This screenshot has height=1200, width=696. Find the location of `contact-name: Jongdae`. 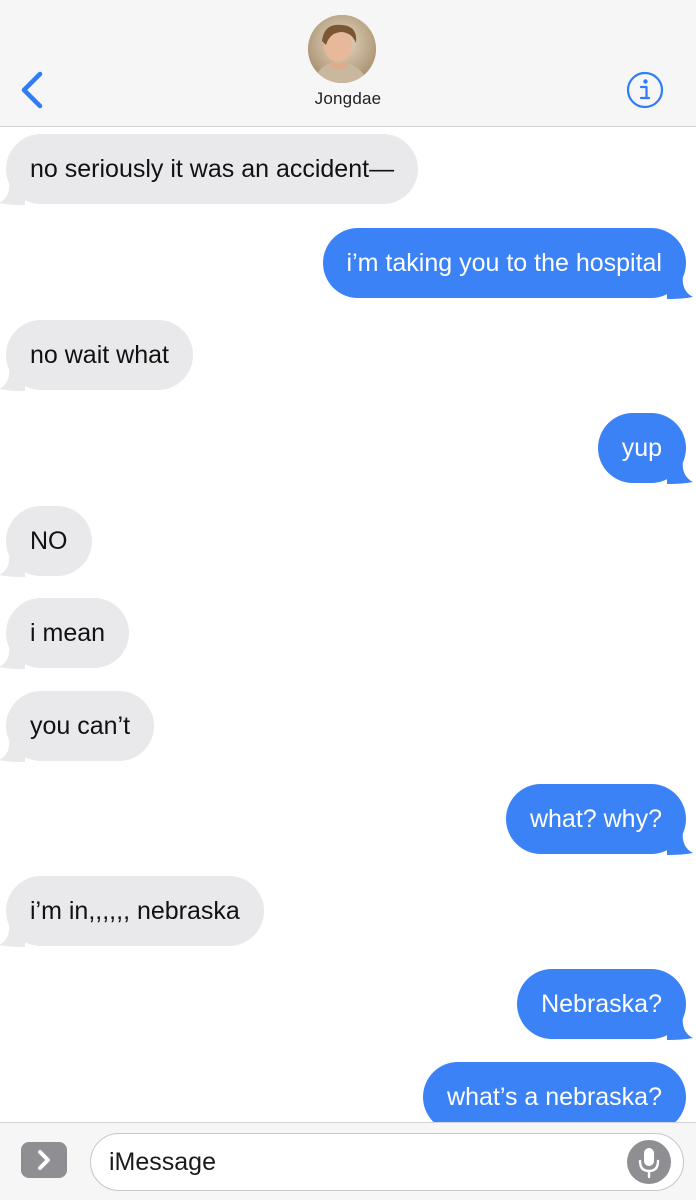

contact-name: Jongdae is located at coordinates (348, 99).